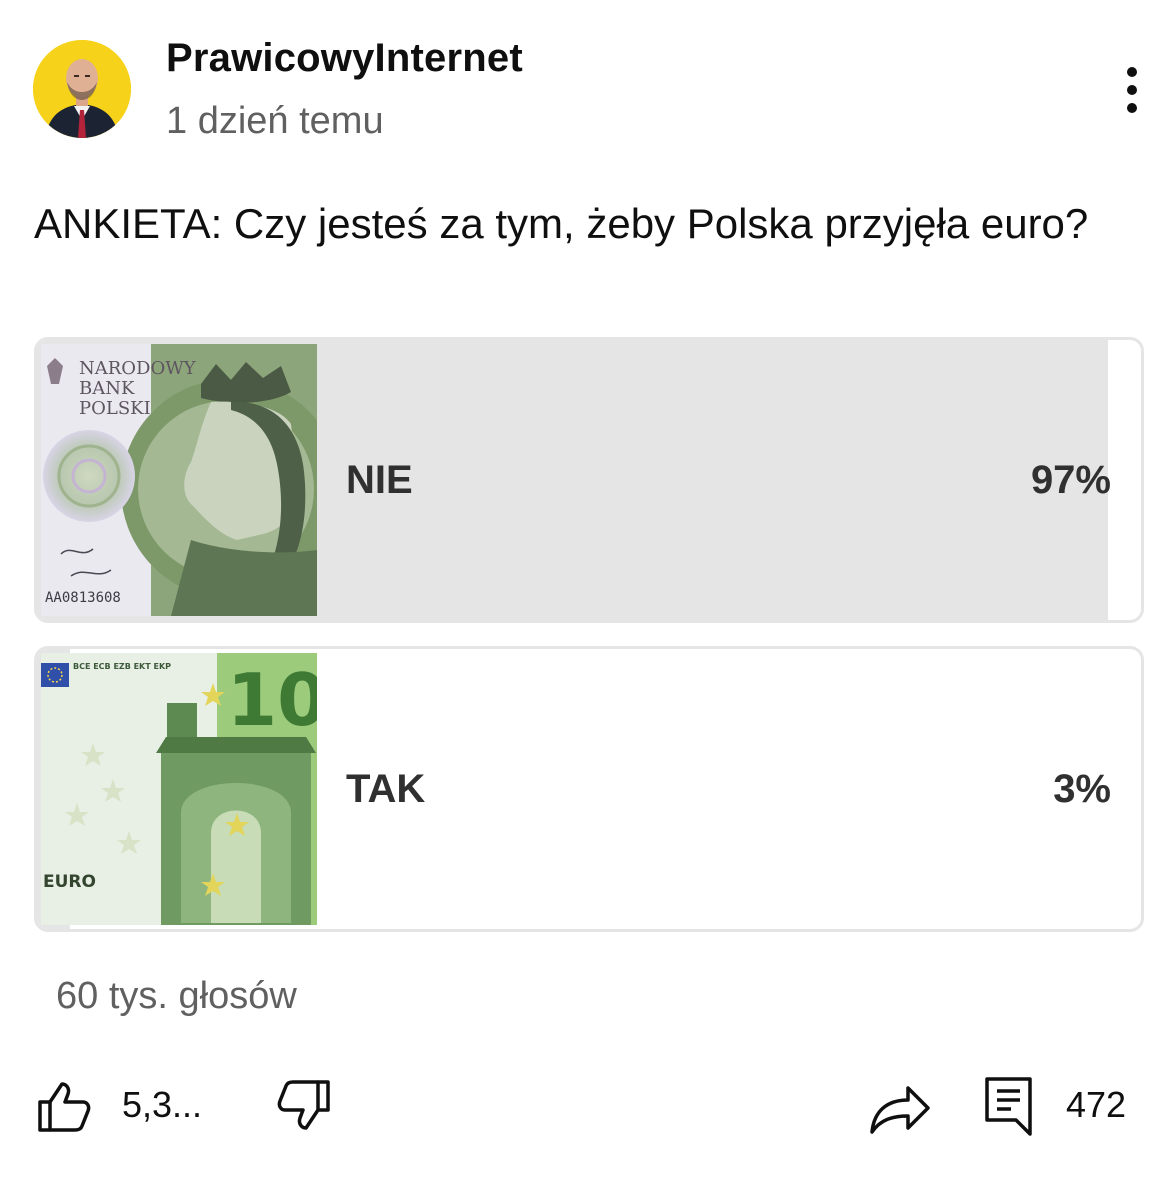 This screenshot has height=1200, width=1176. Describe the element at coordinates (275, 121) in the screenshot. I see `post-time: 1 dzień temu` at that location.